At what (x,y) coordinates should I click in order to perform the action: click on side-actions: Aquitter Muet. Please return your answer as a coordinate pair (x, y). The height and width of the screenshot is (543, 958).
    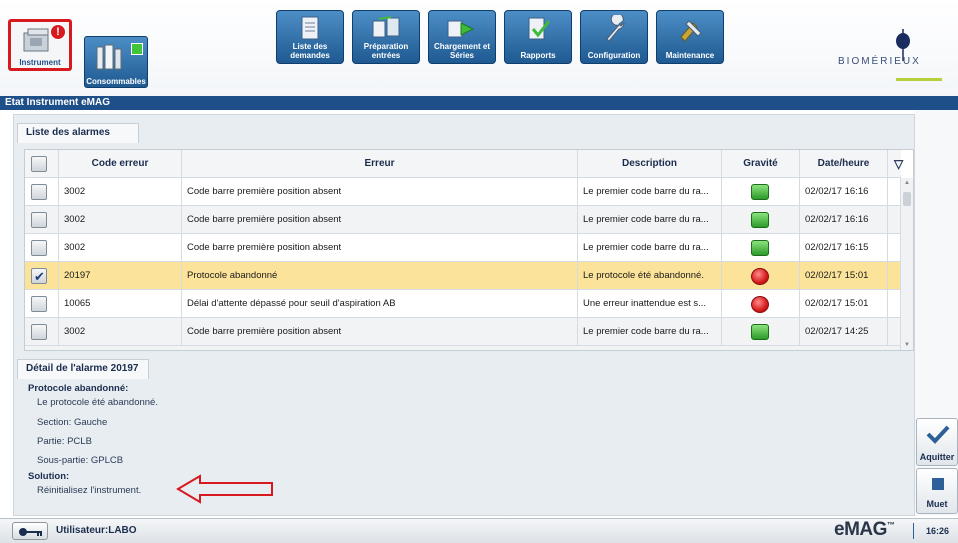
    Looking at the image, I should click on (936, 313).